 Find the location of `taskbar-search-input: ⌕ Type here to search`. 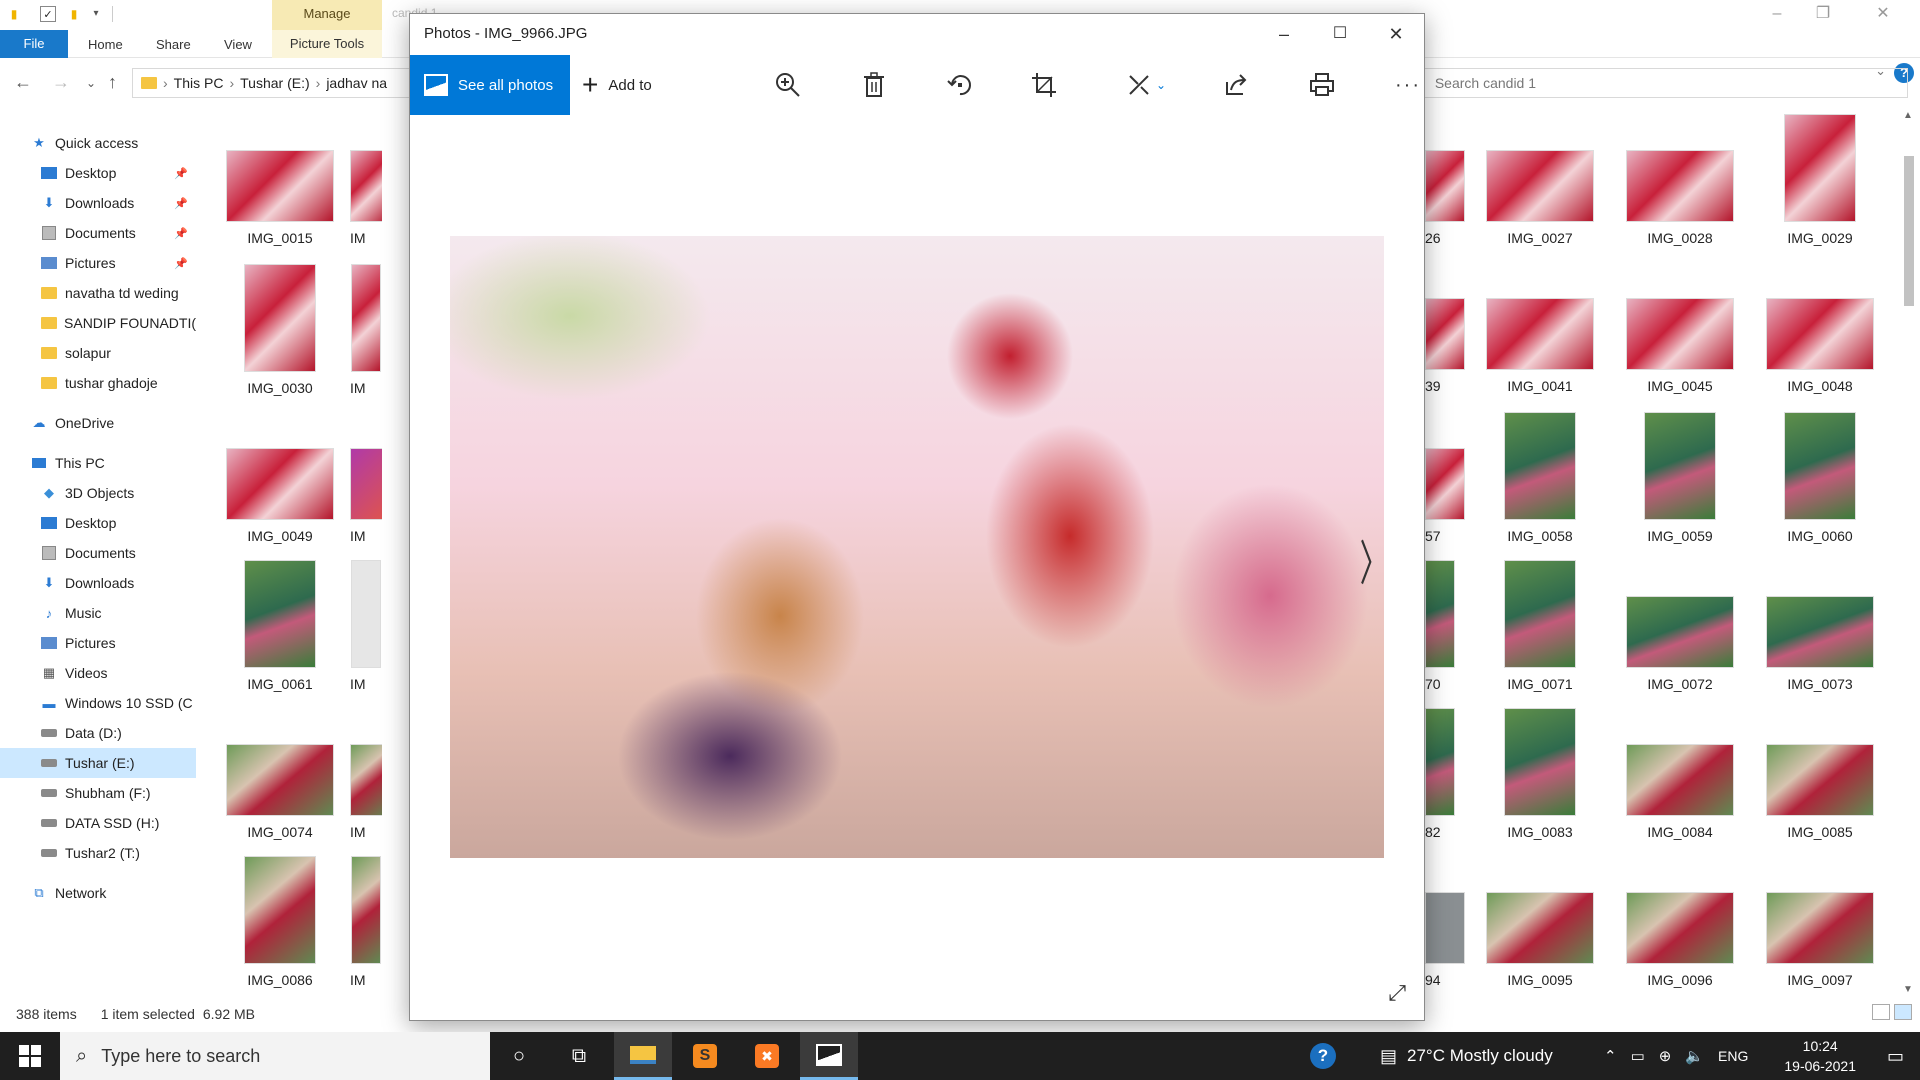

taskbar-search-input: ⌕ Type here to search is located at coordinates (275, 1056).